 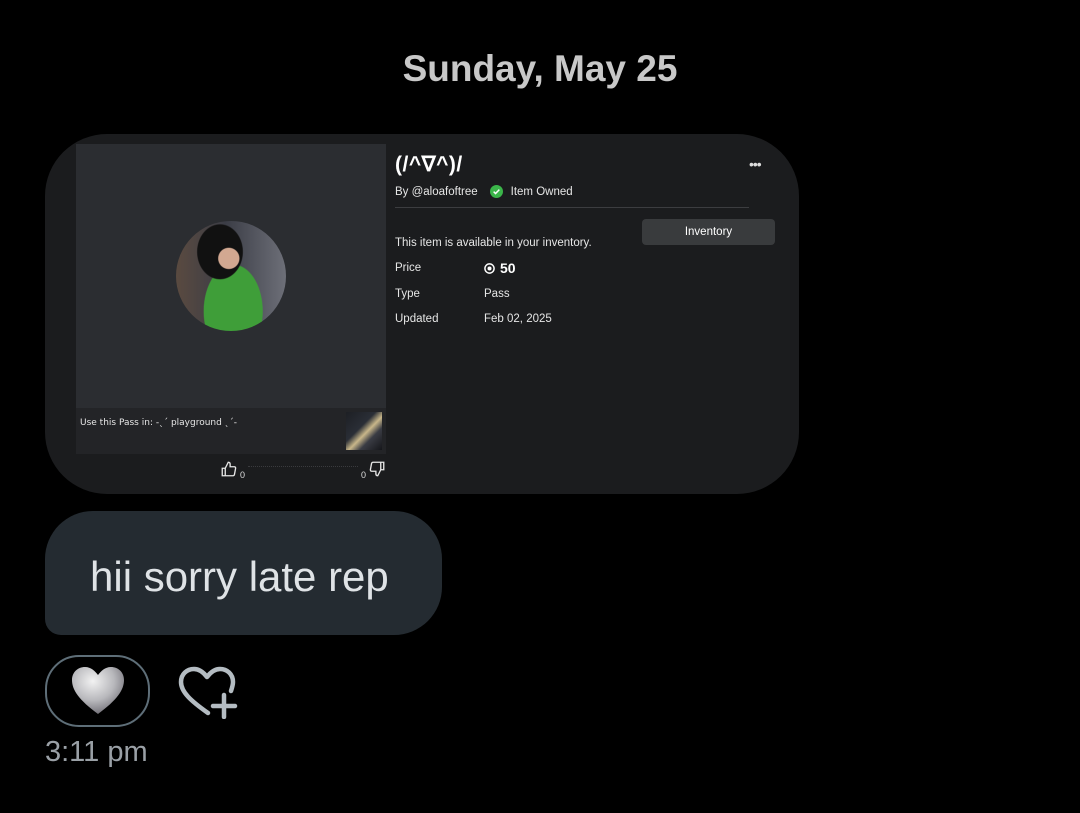 I want to click on updated-value: Feb 02, 2025, so click(x=518, y=319).